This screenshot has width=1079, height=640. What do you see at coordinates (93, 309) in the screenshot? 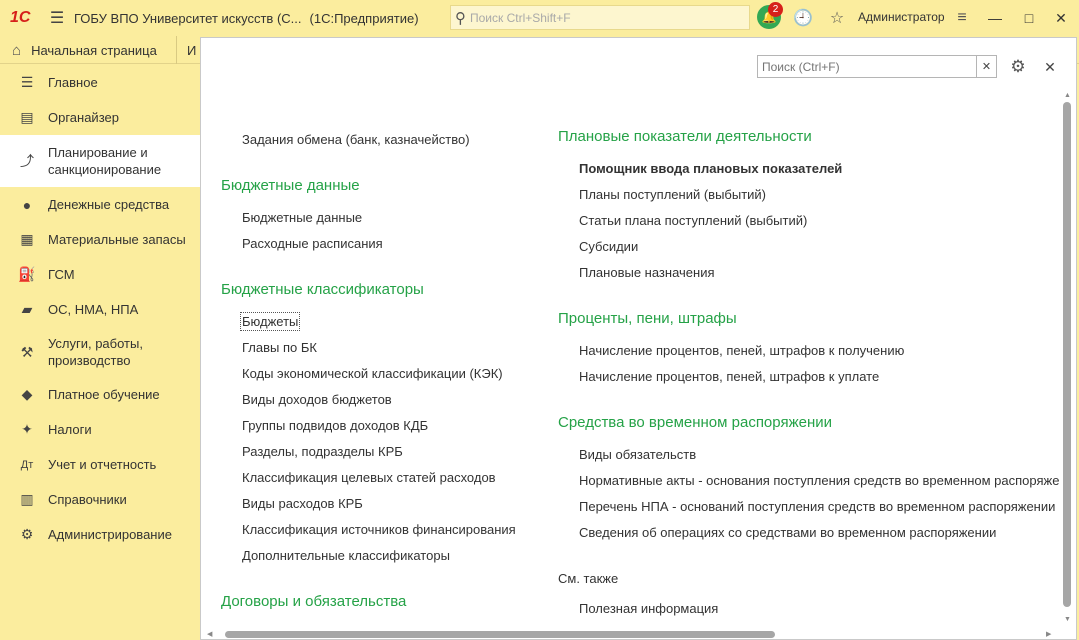
I see `sidebar-item-label: ОС, НМА, НПА` at bounding box center [93, 309].